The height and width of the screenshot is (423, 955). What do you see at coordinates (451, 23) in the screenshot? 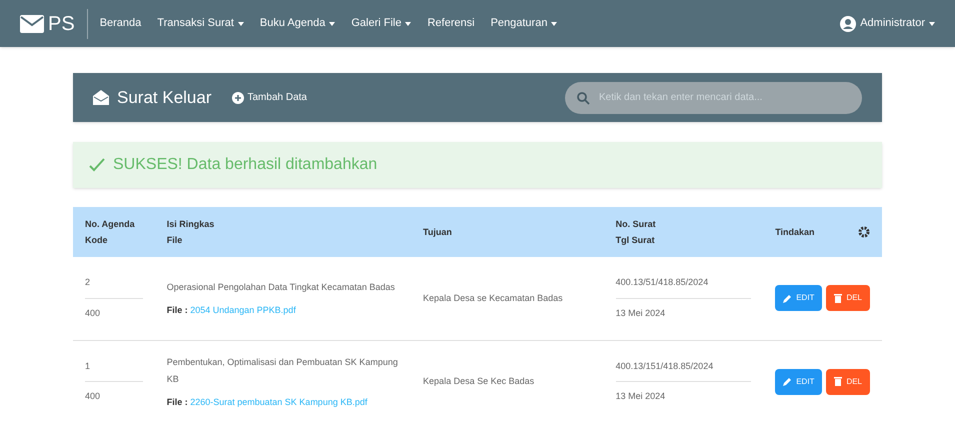
I see `nav-item: Referensi` at bounding box center [451, 23].